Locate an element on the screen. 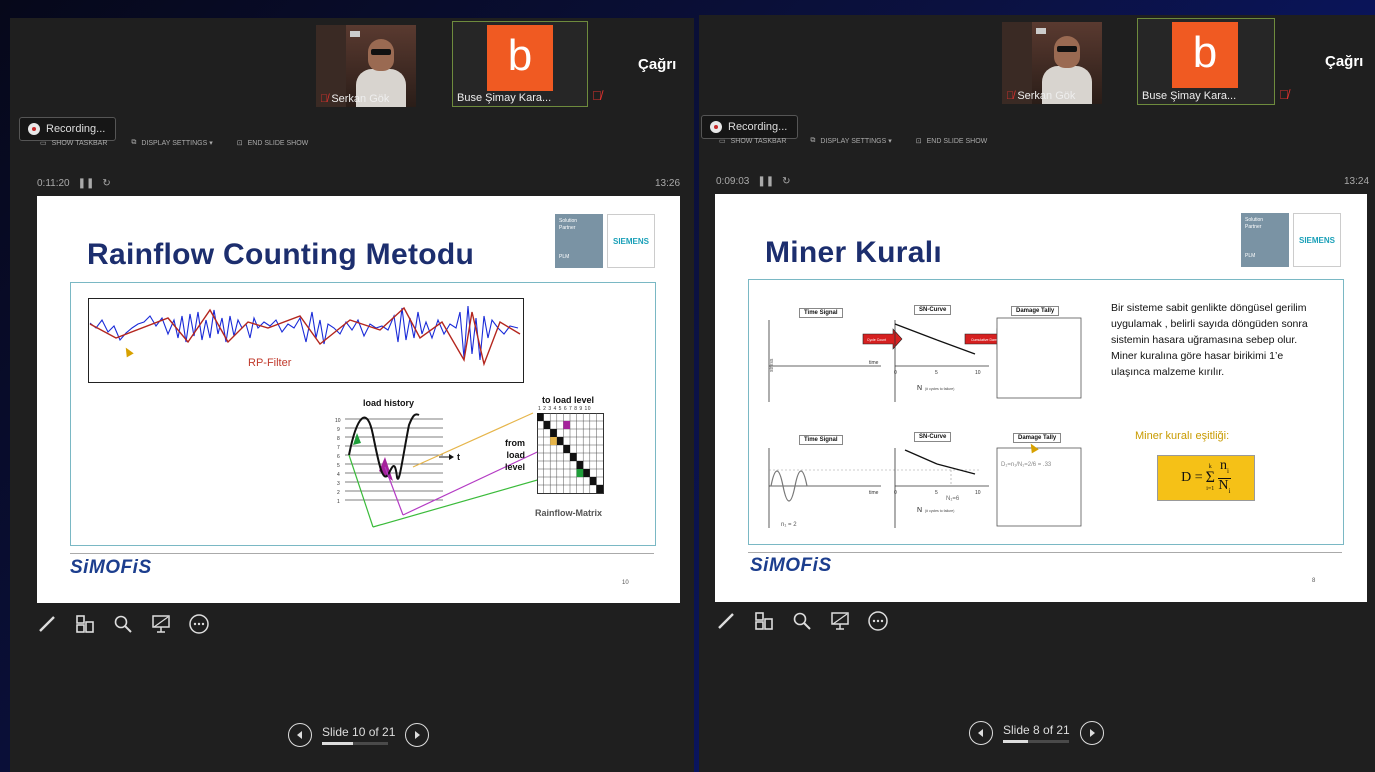 The height and width of the screenshot is (772, 1375). slide-progress-fill is located at coordinates (1016, 741).